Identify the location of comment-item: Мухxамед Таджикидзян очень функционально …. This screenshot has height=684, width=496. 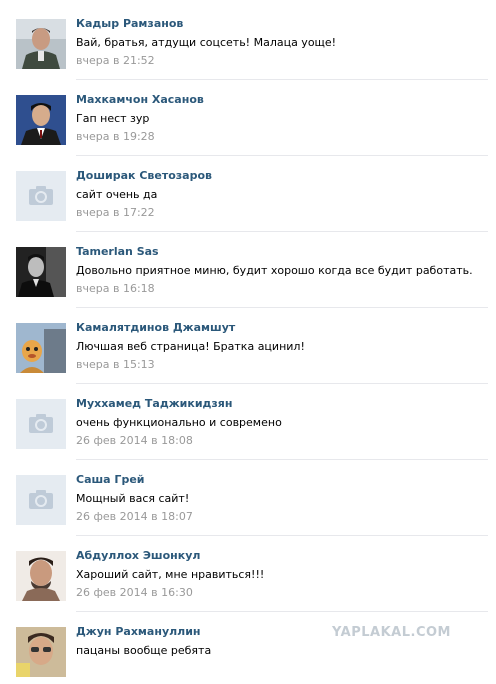
(248, 420).